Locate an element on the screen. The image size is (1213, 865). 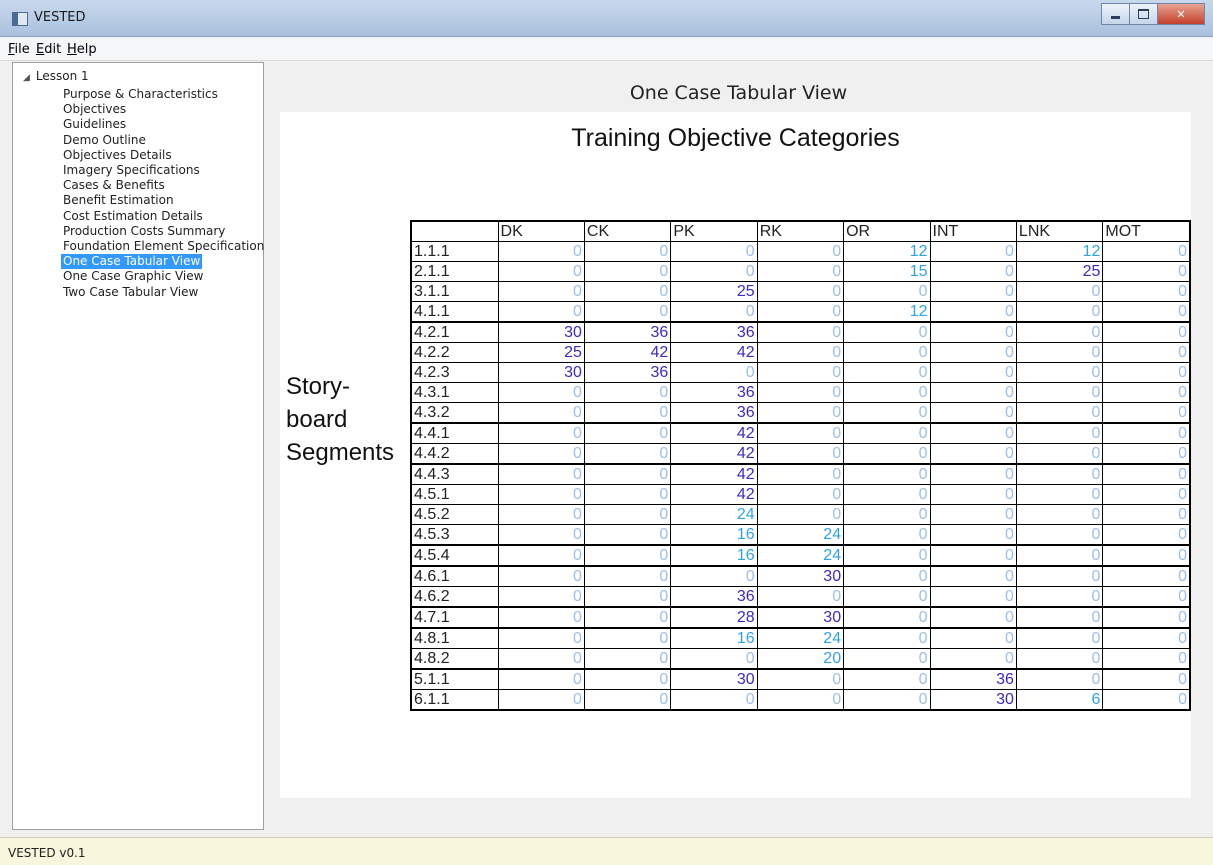
tree-item: Imagery Specifications is located at coordinates (131, 170).